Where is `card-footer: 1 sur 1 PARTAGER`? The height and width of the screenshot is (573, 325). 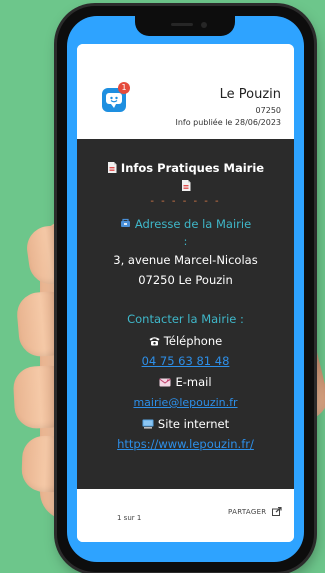 card-footer: 1 sur 1 PARTAGER is located at coordinates (185, 515).